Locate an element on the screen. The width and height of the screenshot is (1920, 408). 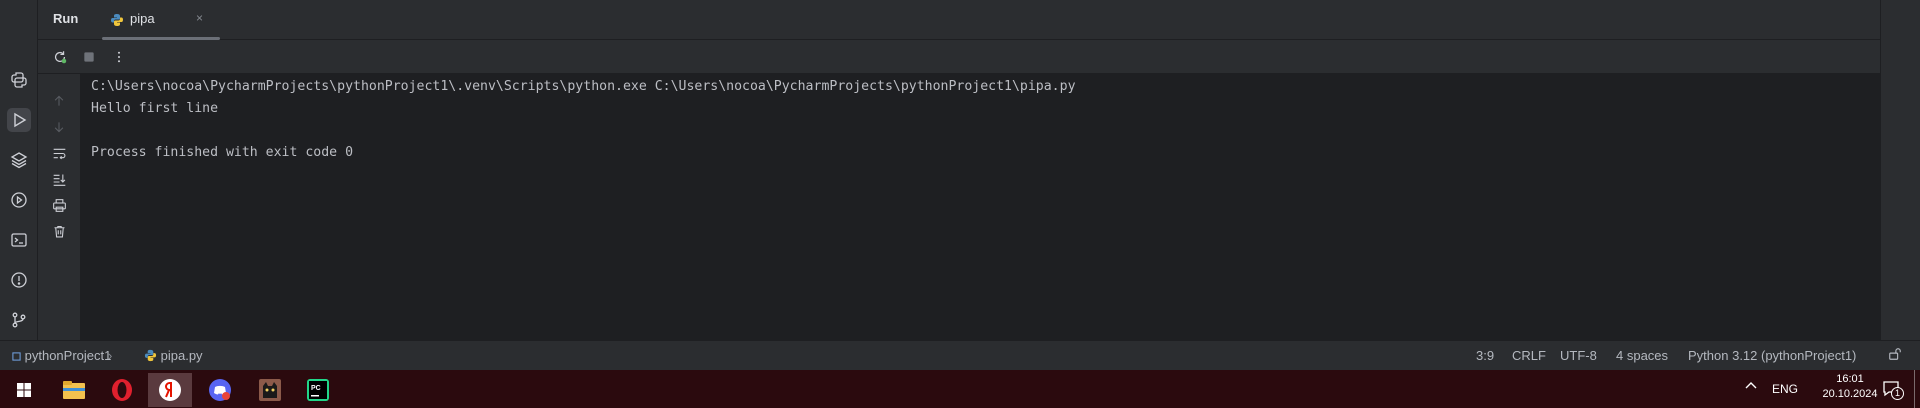
cursor-position: 3:9 is located at coordinates (1485, 355).